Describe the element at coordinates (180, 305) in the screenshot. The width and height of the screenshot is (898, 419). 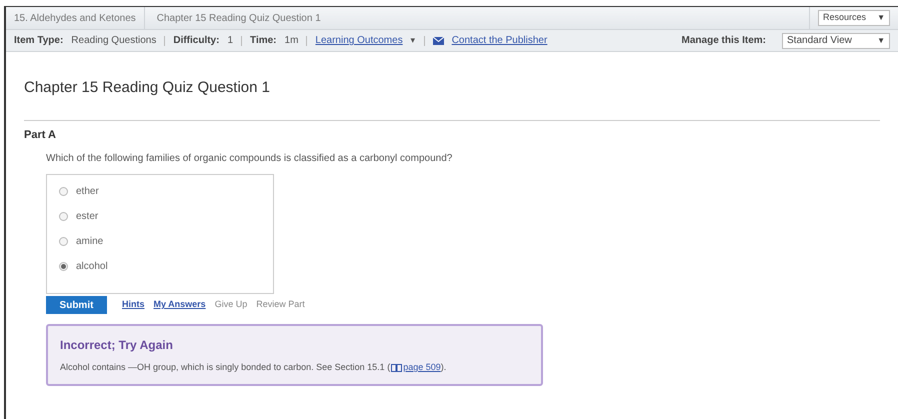
I see `action-link: My Answers` at that location.